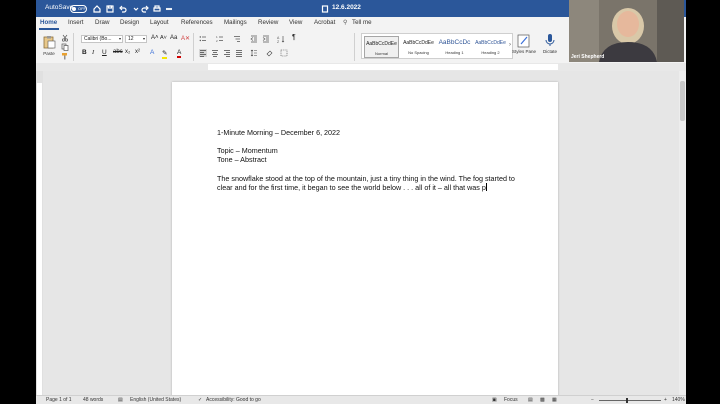 The width and height of the screenshot is (720, 404). Describe the element at coordinates (129, 53) in the screenshot. I see `subscript-icon: x₂` at that location.